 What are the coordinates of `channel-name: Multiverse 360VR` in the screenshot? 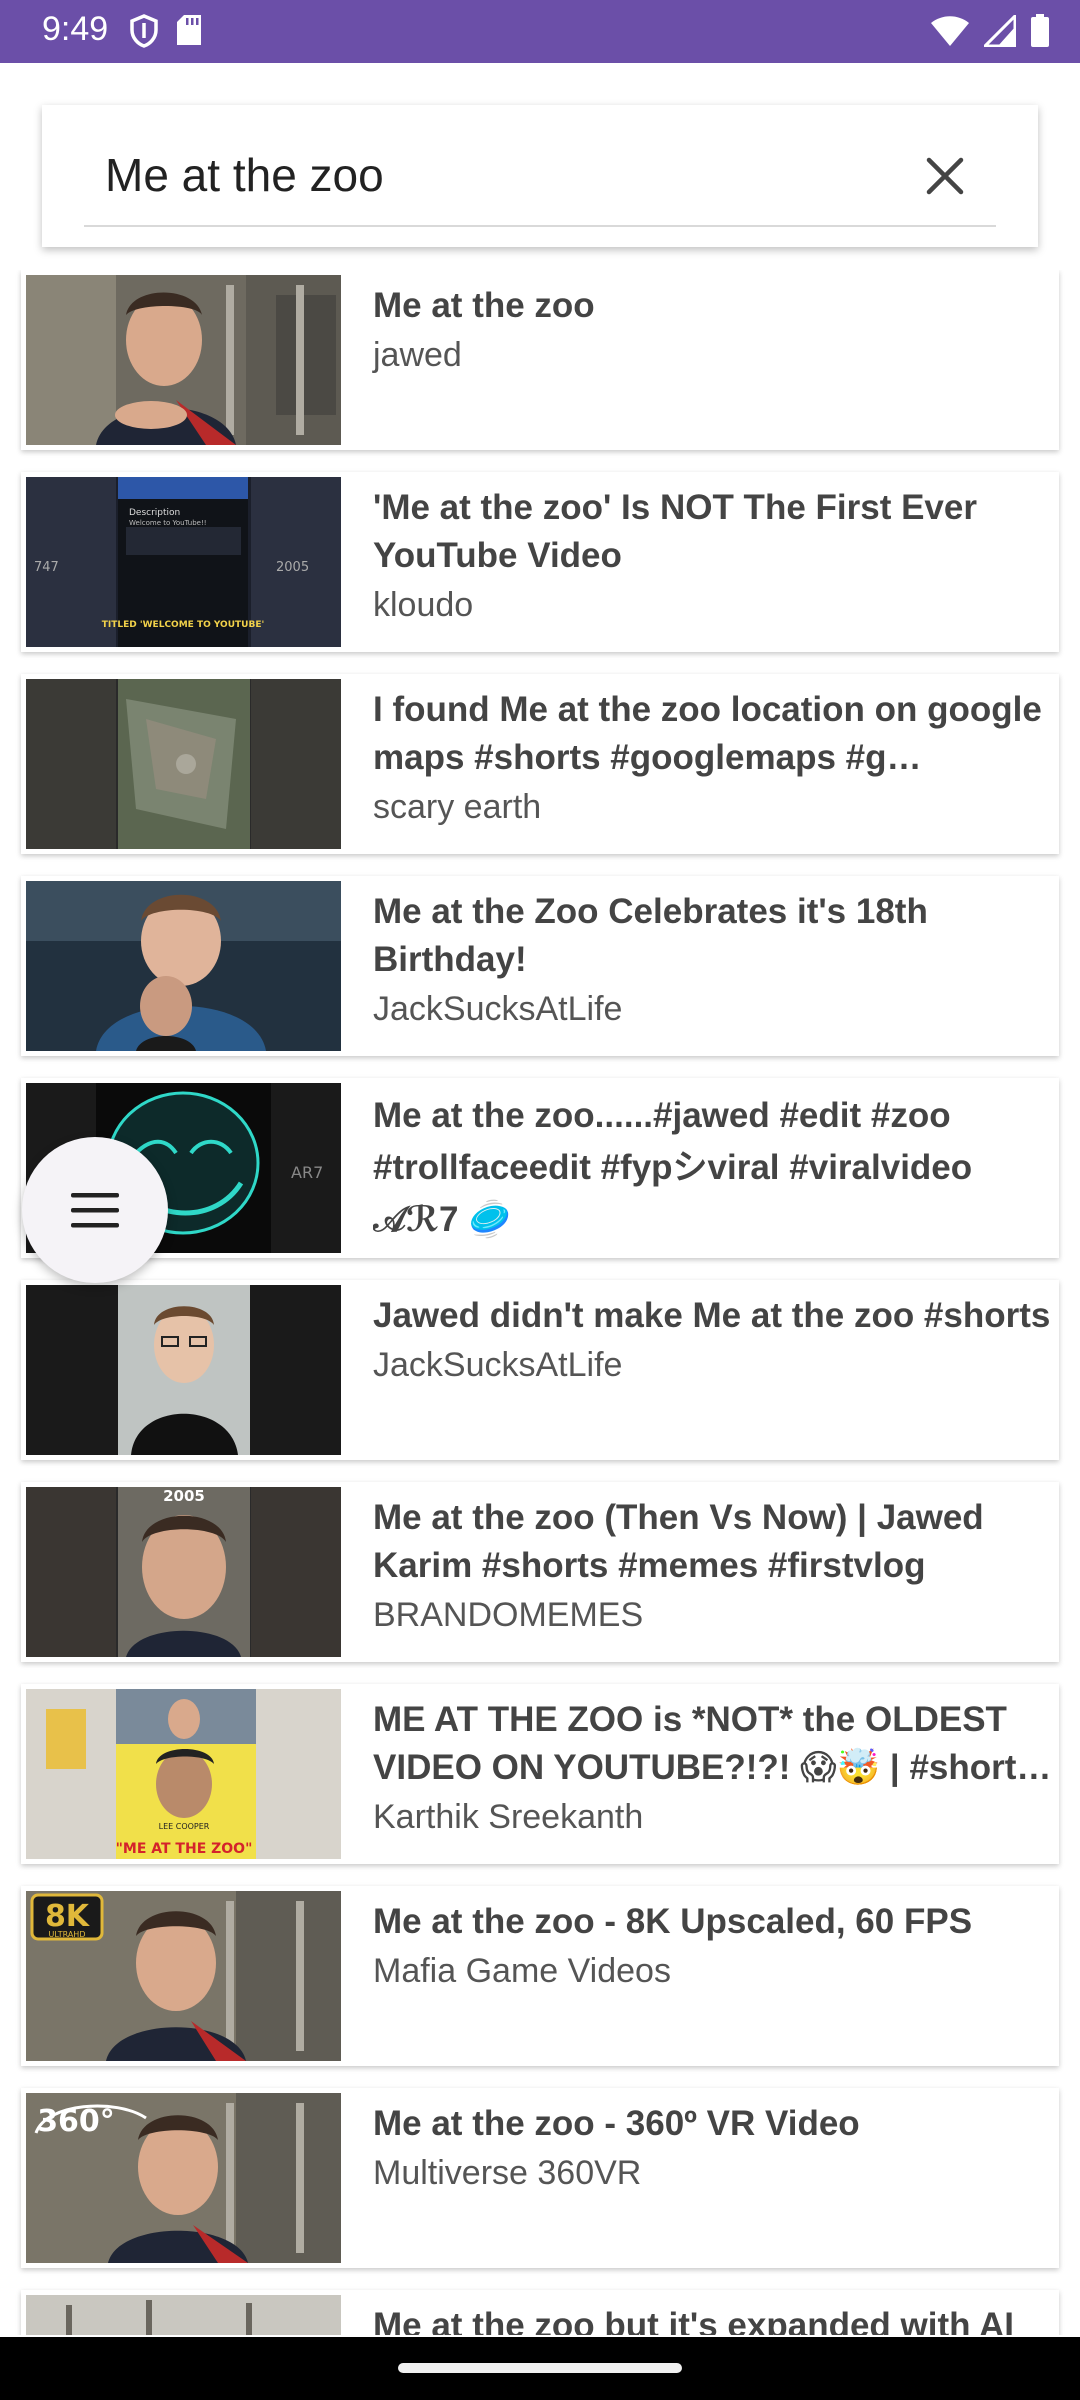 It's located at (507, 2173).